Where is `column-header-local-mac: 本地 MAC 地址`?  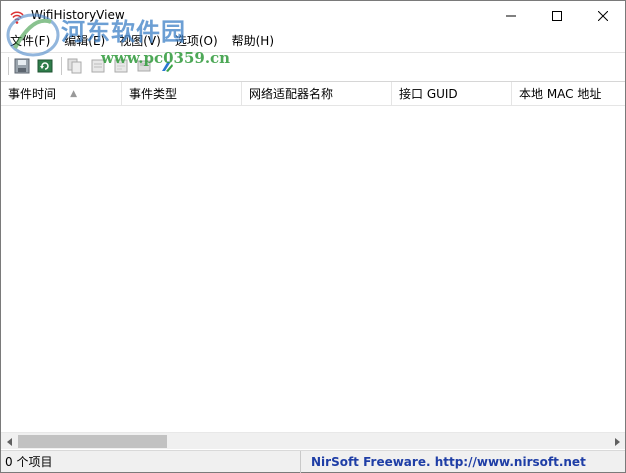 column-header-local-mac: 本地 MAC 地址 is located at coordinates (568, 94).